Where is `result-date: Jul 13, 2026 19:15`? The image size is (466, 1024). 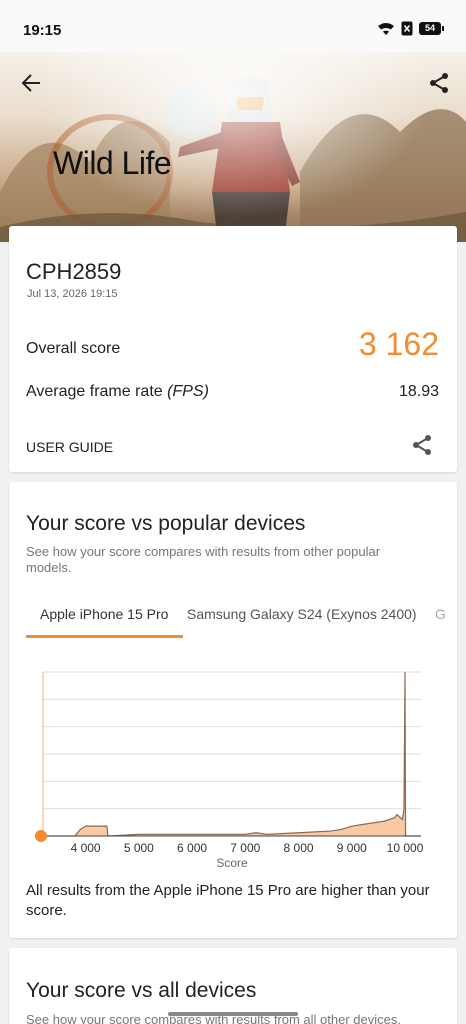 result-date: Jul 13, 2026 19:15 is located at coordinates (72, 294).